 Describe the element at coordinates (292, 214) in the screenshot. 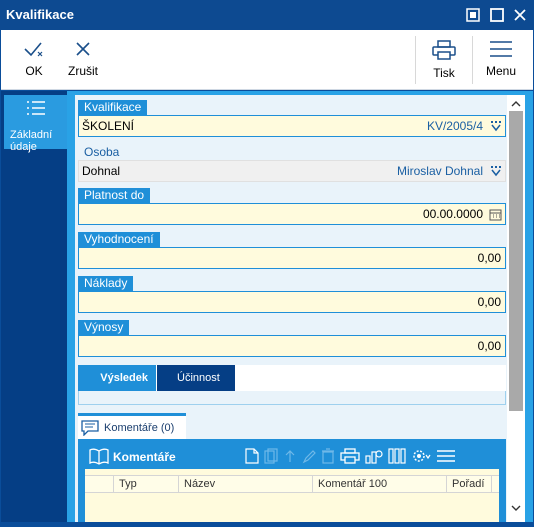

I see `platnost-input: 00.00.0000` at that location.